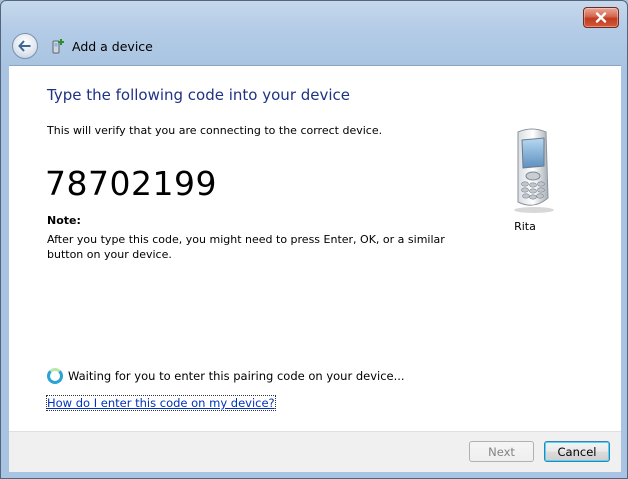 Image resolution: width=628 pixels, height=479 pixels. I want to click on device-tile: Rita, so click(532, 179).